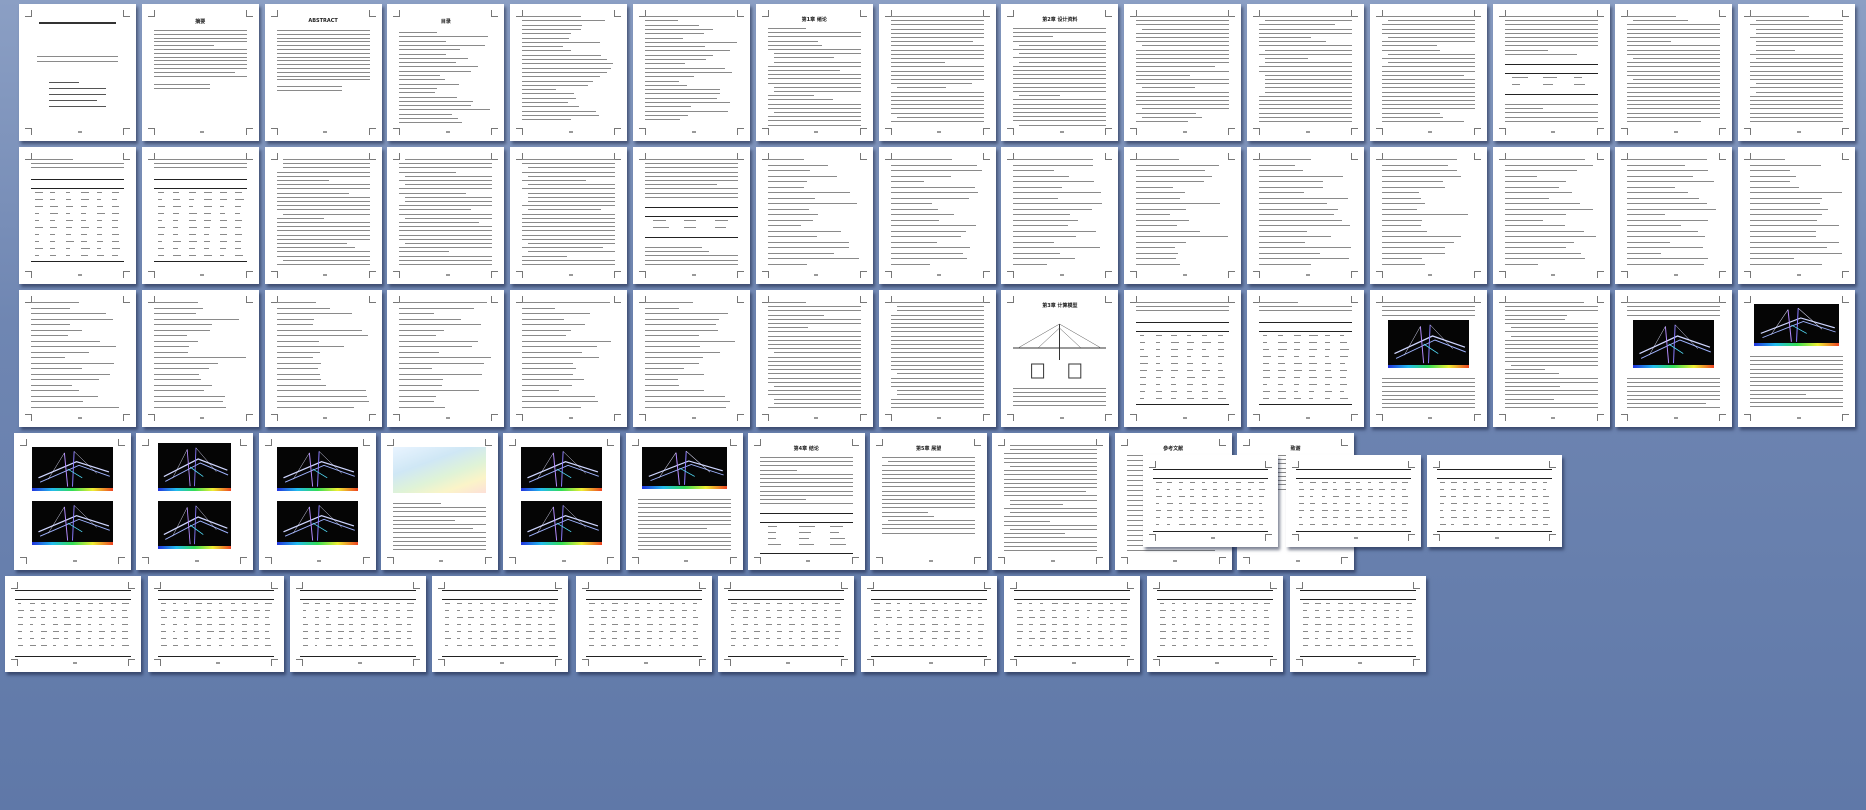 The width and height of the screenshot is (1866, 810). Describe the element at coordinates (1060, 72) in the screenshot. I see `page-thumbnail: 第2章 设计资料` at that location.